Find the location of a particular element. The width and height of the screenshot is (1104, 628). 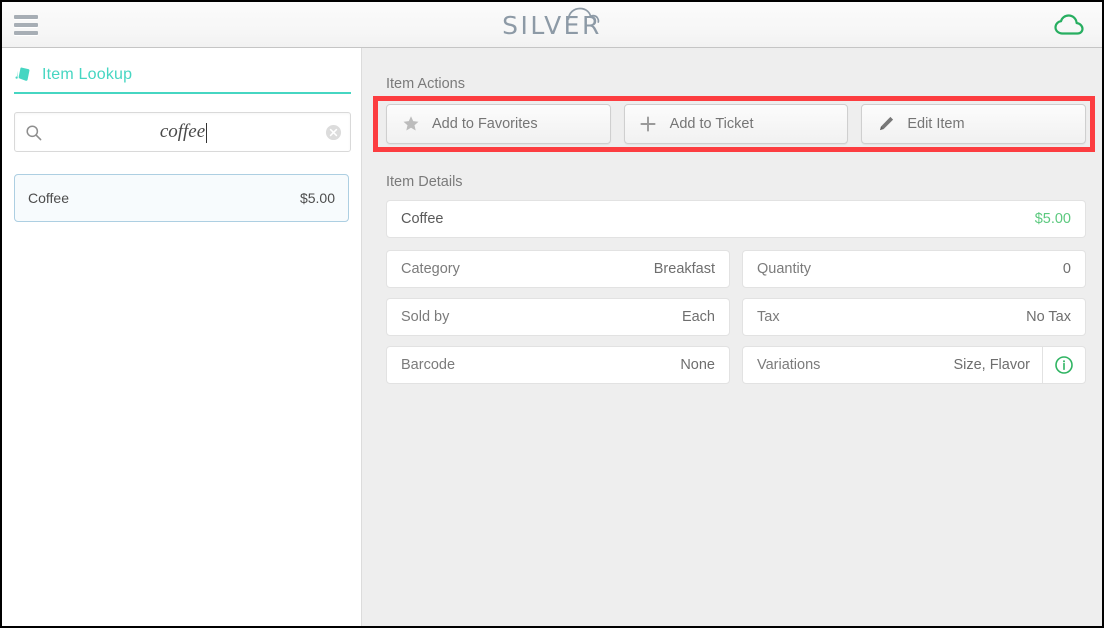

detail-value: Breakfast is located at coordinates (684, 269).